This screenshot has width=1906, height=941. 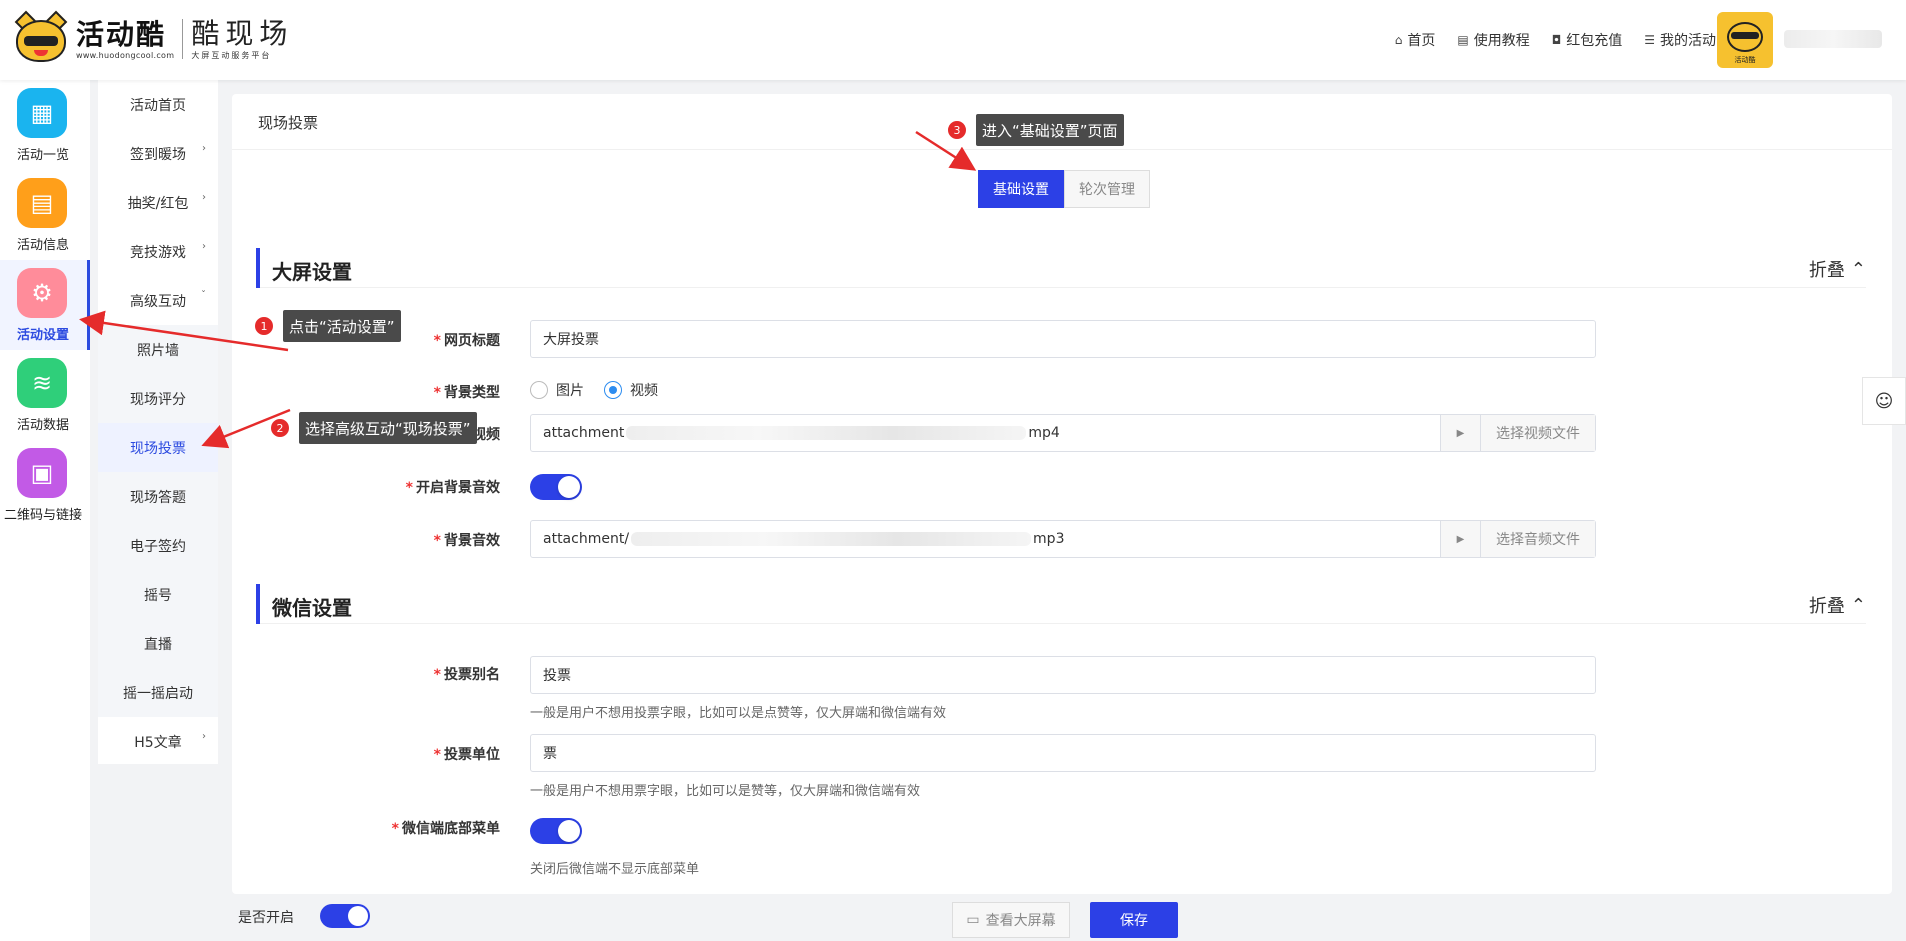 I want to click on submenu-label: 竞技游戏, so click(x=158, y=252).